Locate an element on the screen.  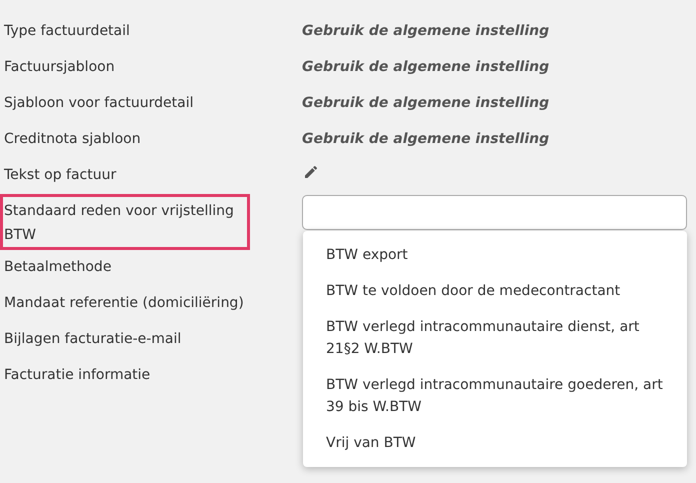
select-field is located at coordinates (494, 212).